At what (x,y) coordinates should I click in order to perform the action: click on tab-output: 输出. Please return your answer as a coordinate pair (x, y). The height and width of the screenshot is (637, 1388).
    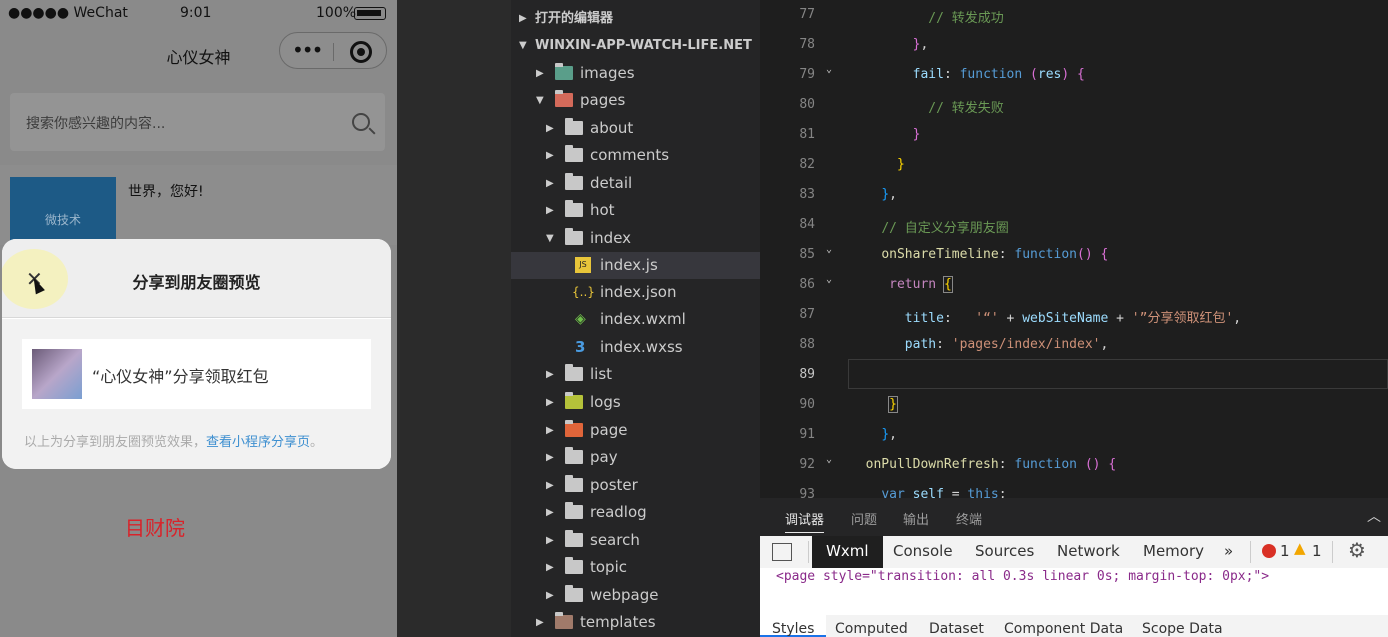
    Looking at the image, I should click on (916, 518).